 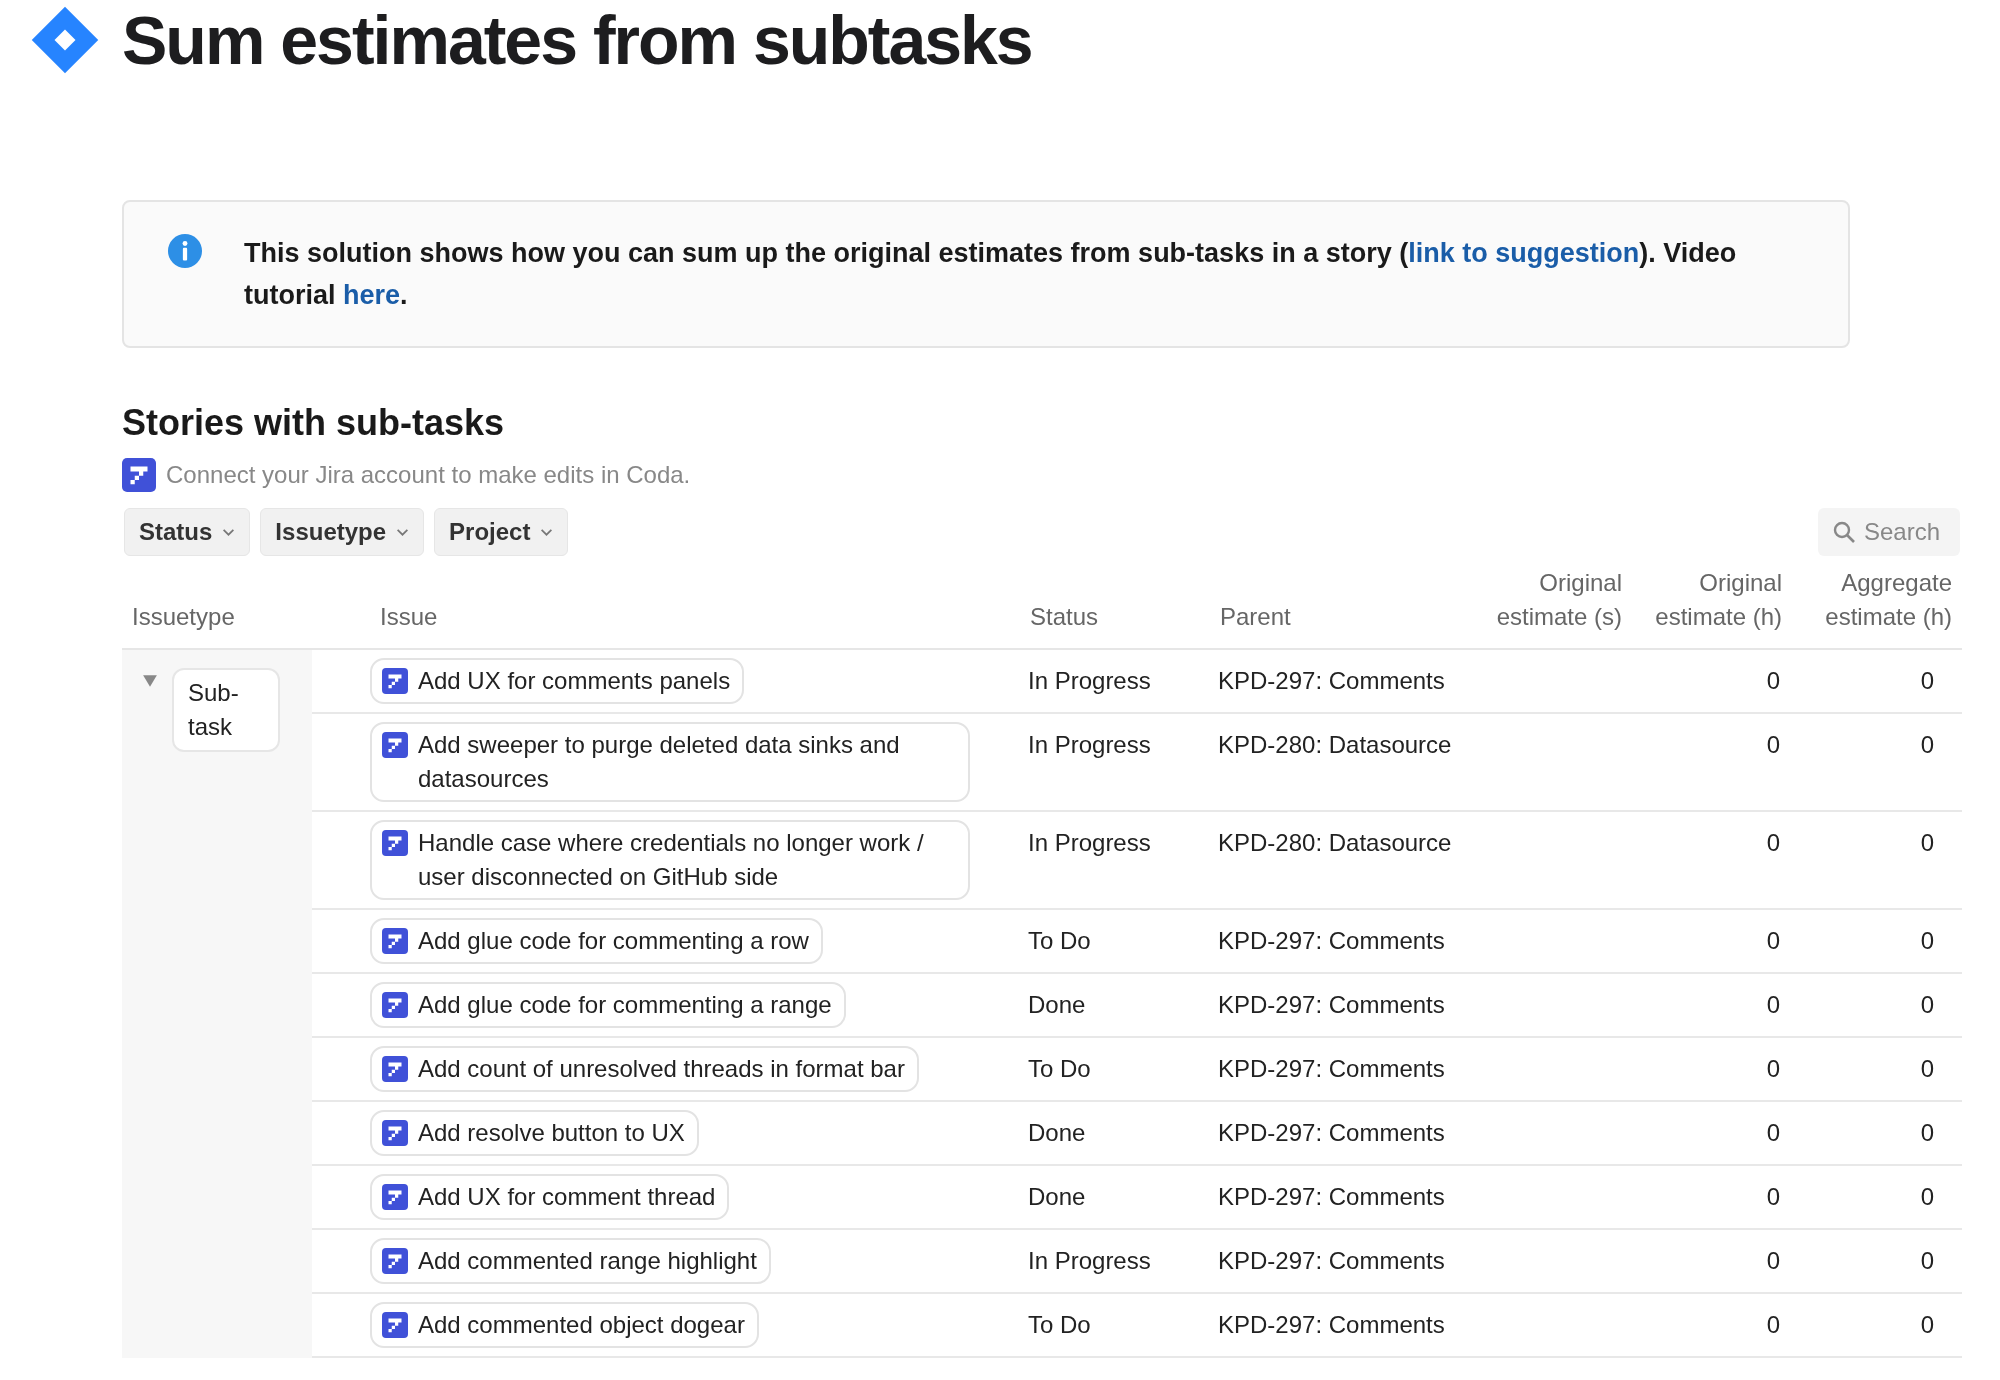 I want to click on search-icon, so click(x=1844, y=532).